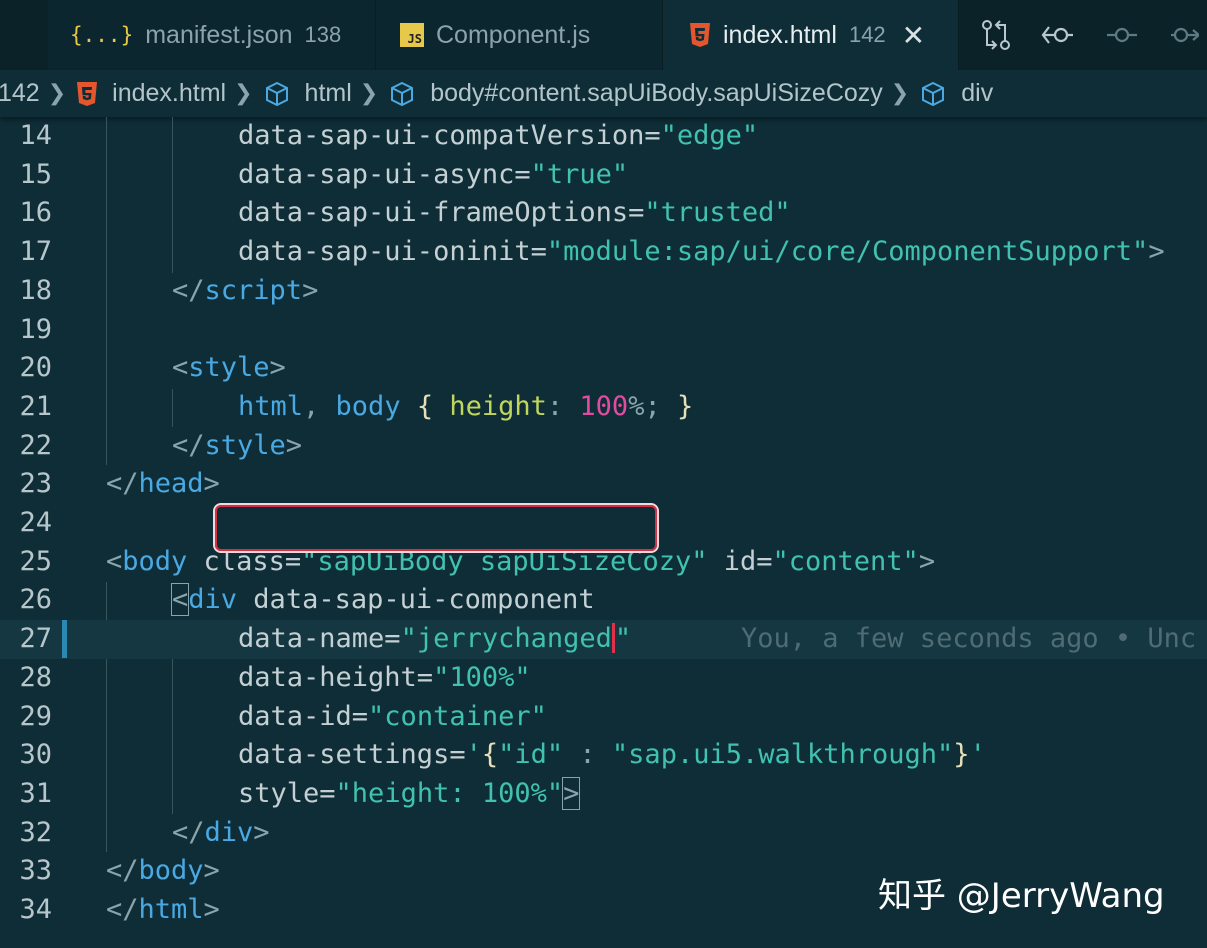  I want to click on line-number: 21, so click(35, 406).